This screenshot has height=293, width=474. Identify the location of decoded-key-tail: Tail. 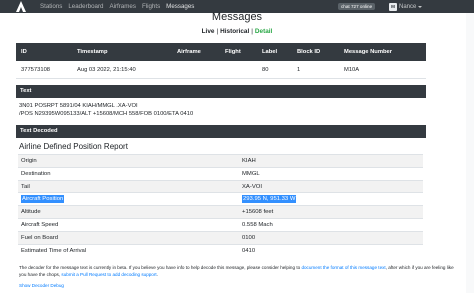
(25, 186).